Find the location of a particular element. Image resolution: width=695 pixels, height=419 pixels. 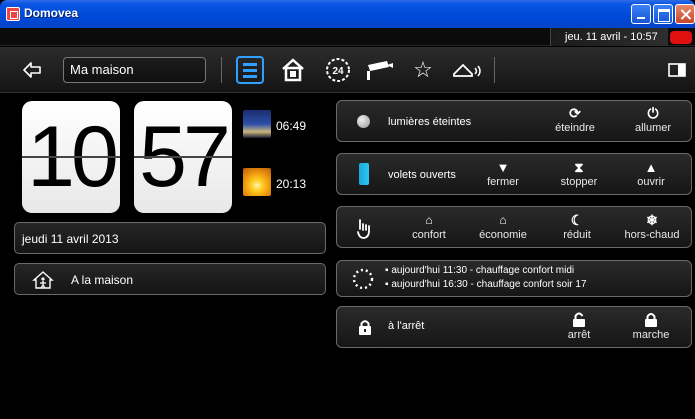

shutters-status: volets ouverts is located at coordinates (422, 175).